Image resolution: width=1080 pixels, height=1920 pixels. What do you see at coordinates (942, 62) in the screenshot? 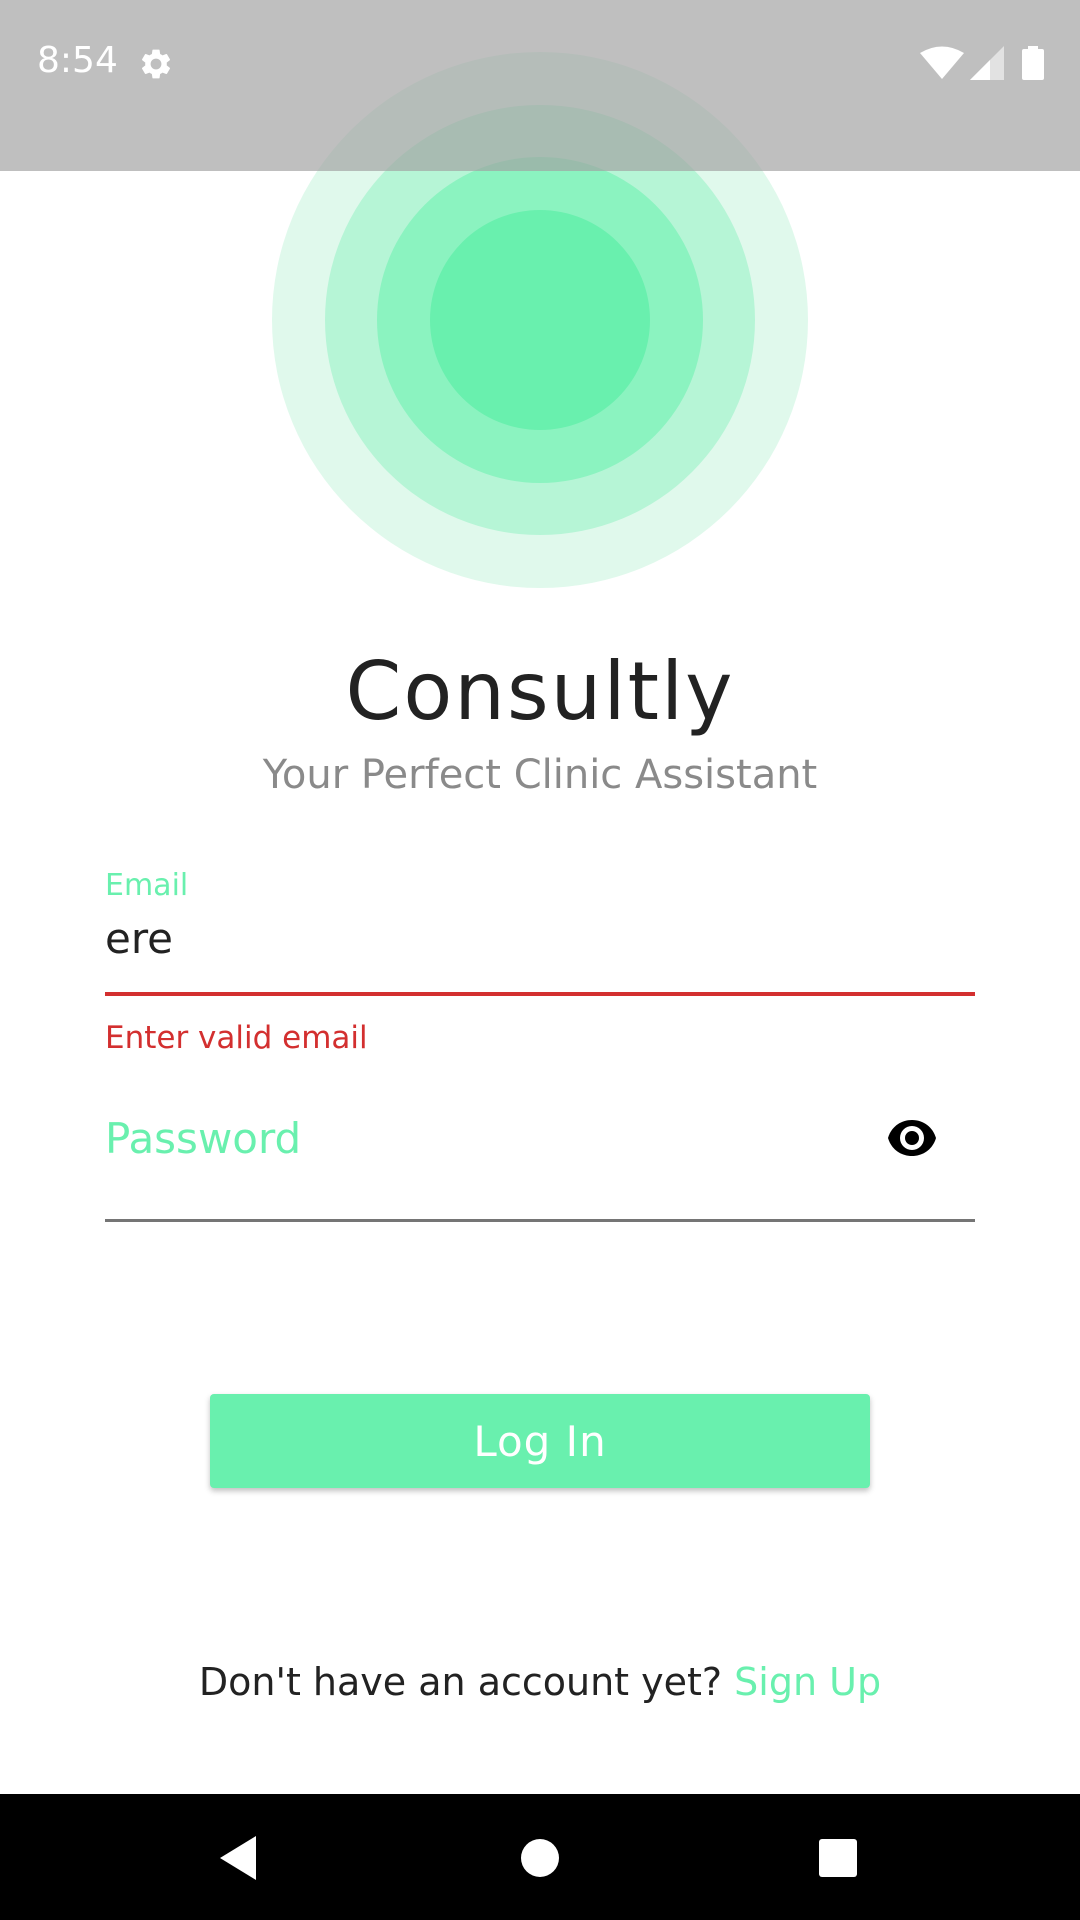
I see `wifi-icon` at bounding box center [942, 62].